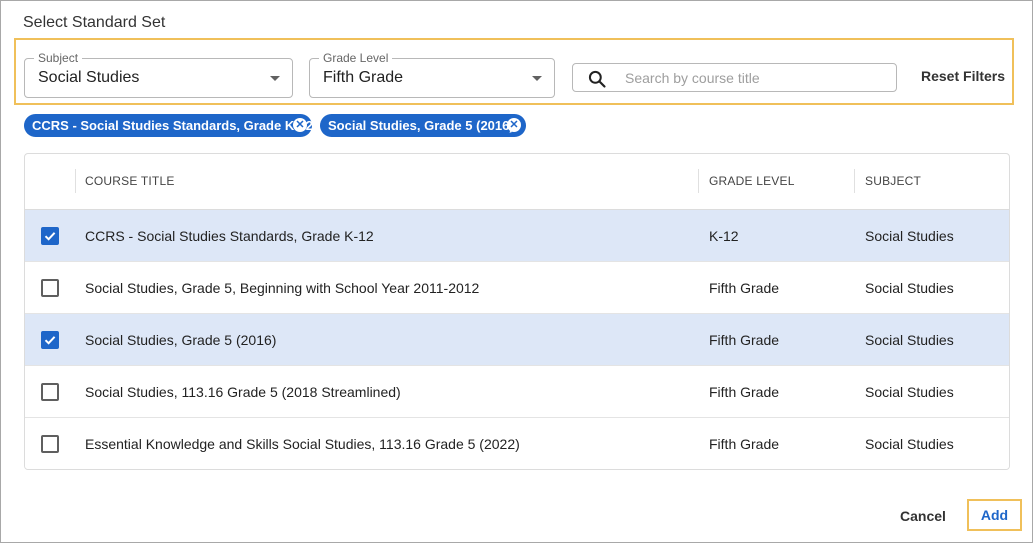 The height and width of the screenshot is (543, 1033). I want to click on grade-level-cell: K-12, so click(724, 236).